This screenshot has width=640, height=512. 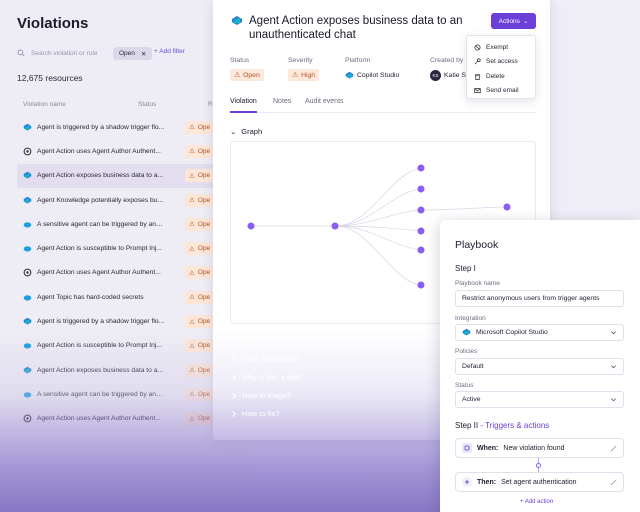 What do you see at coordinates (488, 448) in the screenshot?
I see `when-label: When:` at bounding box center [488, 448].